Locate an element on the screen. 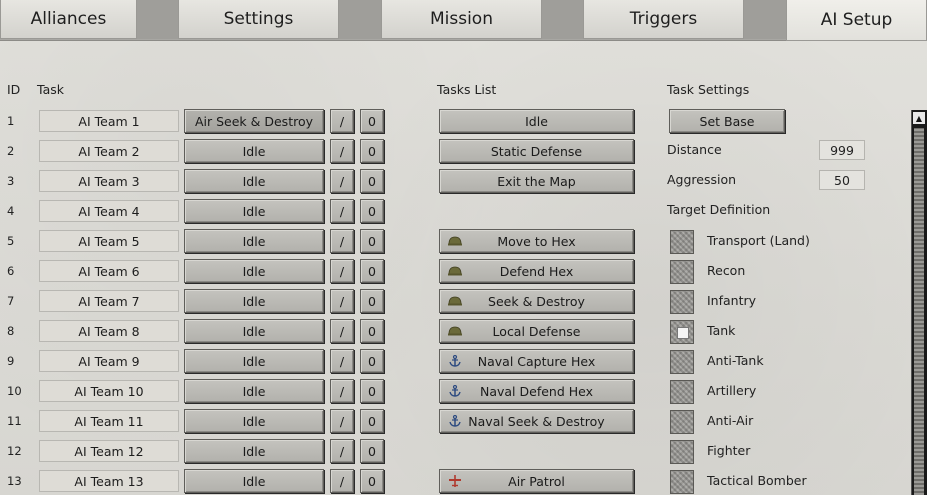  tab-gap is located at coordinates (765, 19).